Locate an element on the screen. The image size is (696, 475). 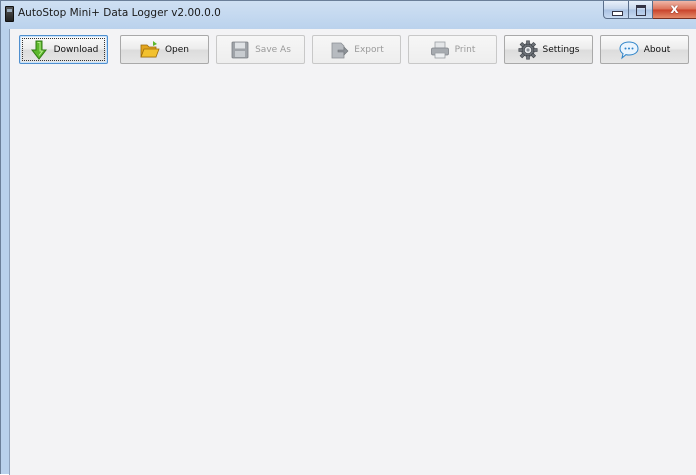
download-label: Download is located at coordinates (76, 49).